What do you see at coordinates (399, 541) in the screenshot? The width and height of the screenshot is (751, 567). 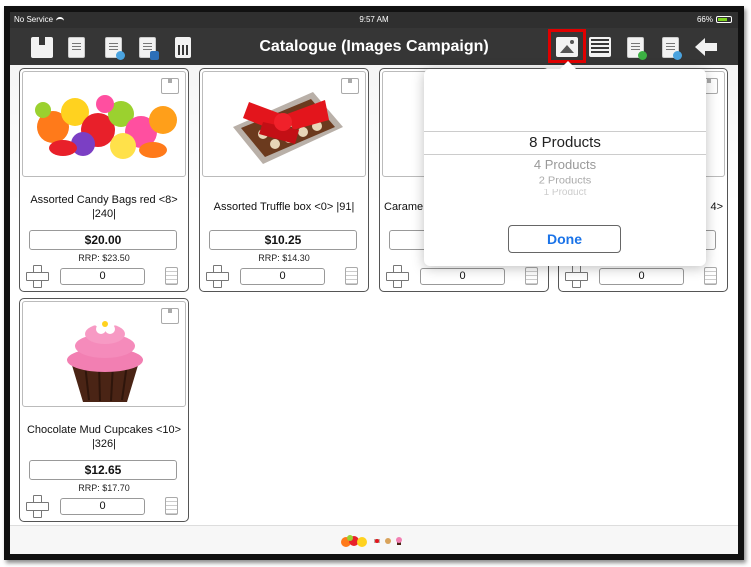 I see `cupcake-thumbnail` at bounding box center [399, 541].